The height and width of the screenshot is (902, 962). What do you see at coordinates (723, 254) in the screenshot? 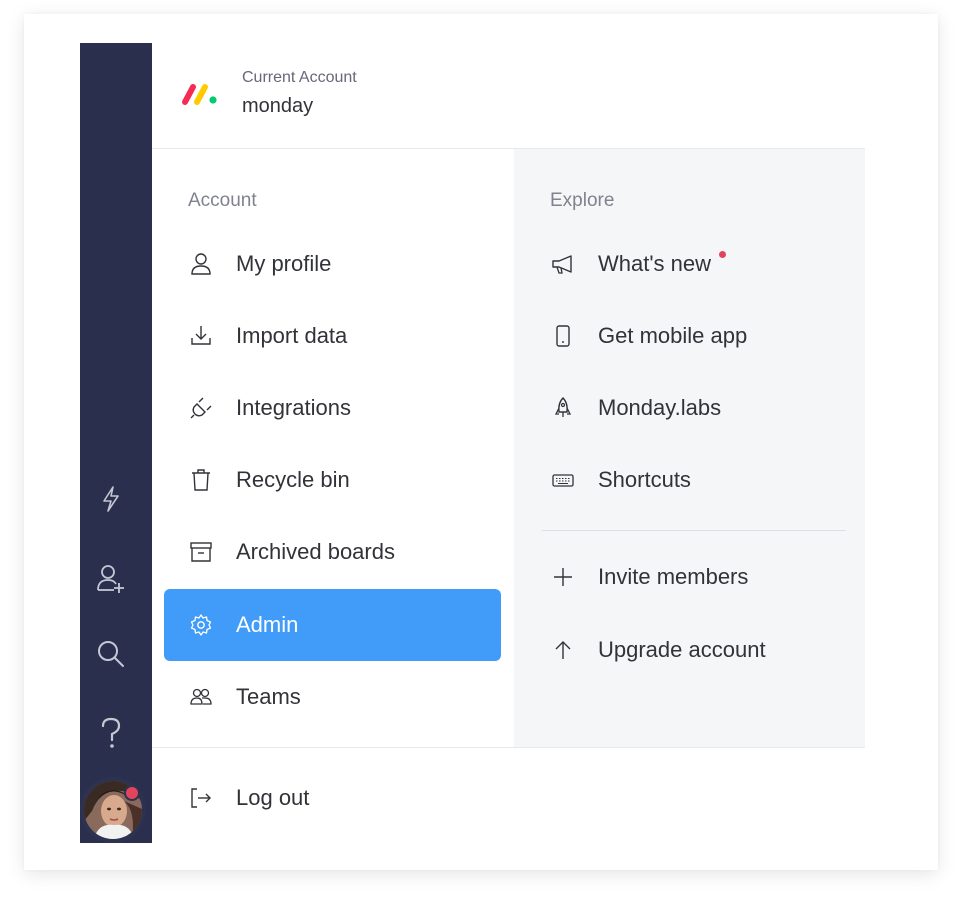
I see `new-indicator-dot` at bounding box center [723, 254].